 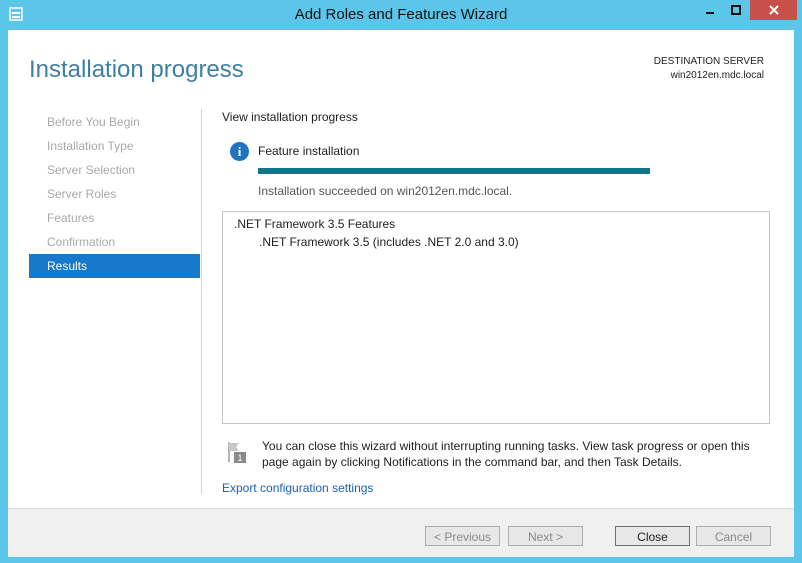 What do you see at coordinates (239, 151) in the screenshot?
I see `info-icon: i` at bounding box center [239, 151].